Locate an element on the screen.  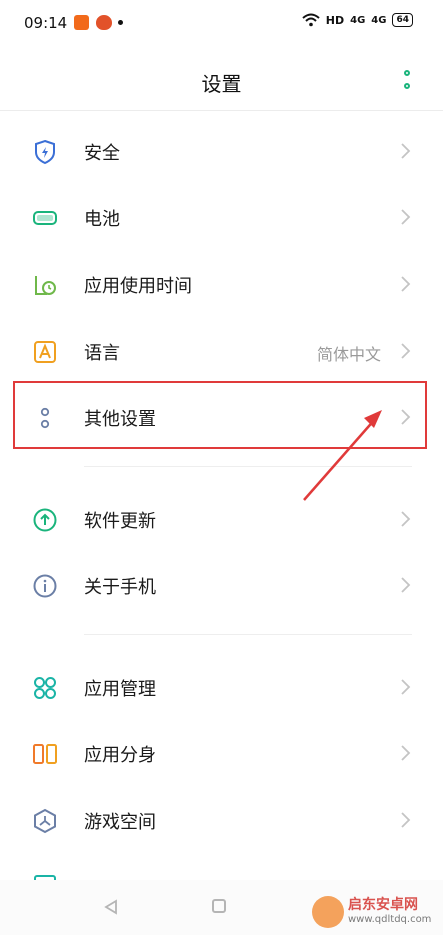
row-label: 应用使用时间 is located at coordinates (138, 286).